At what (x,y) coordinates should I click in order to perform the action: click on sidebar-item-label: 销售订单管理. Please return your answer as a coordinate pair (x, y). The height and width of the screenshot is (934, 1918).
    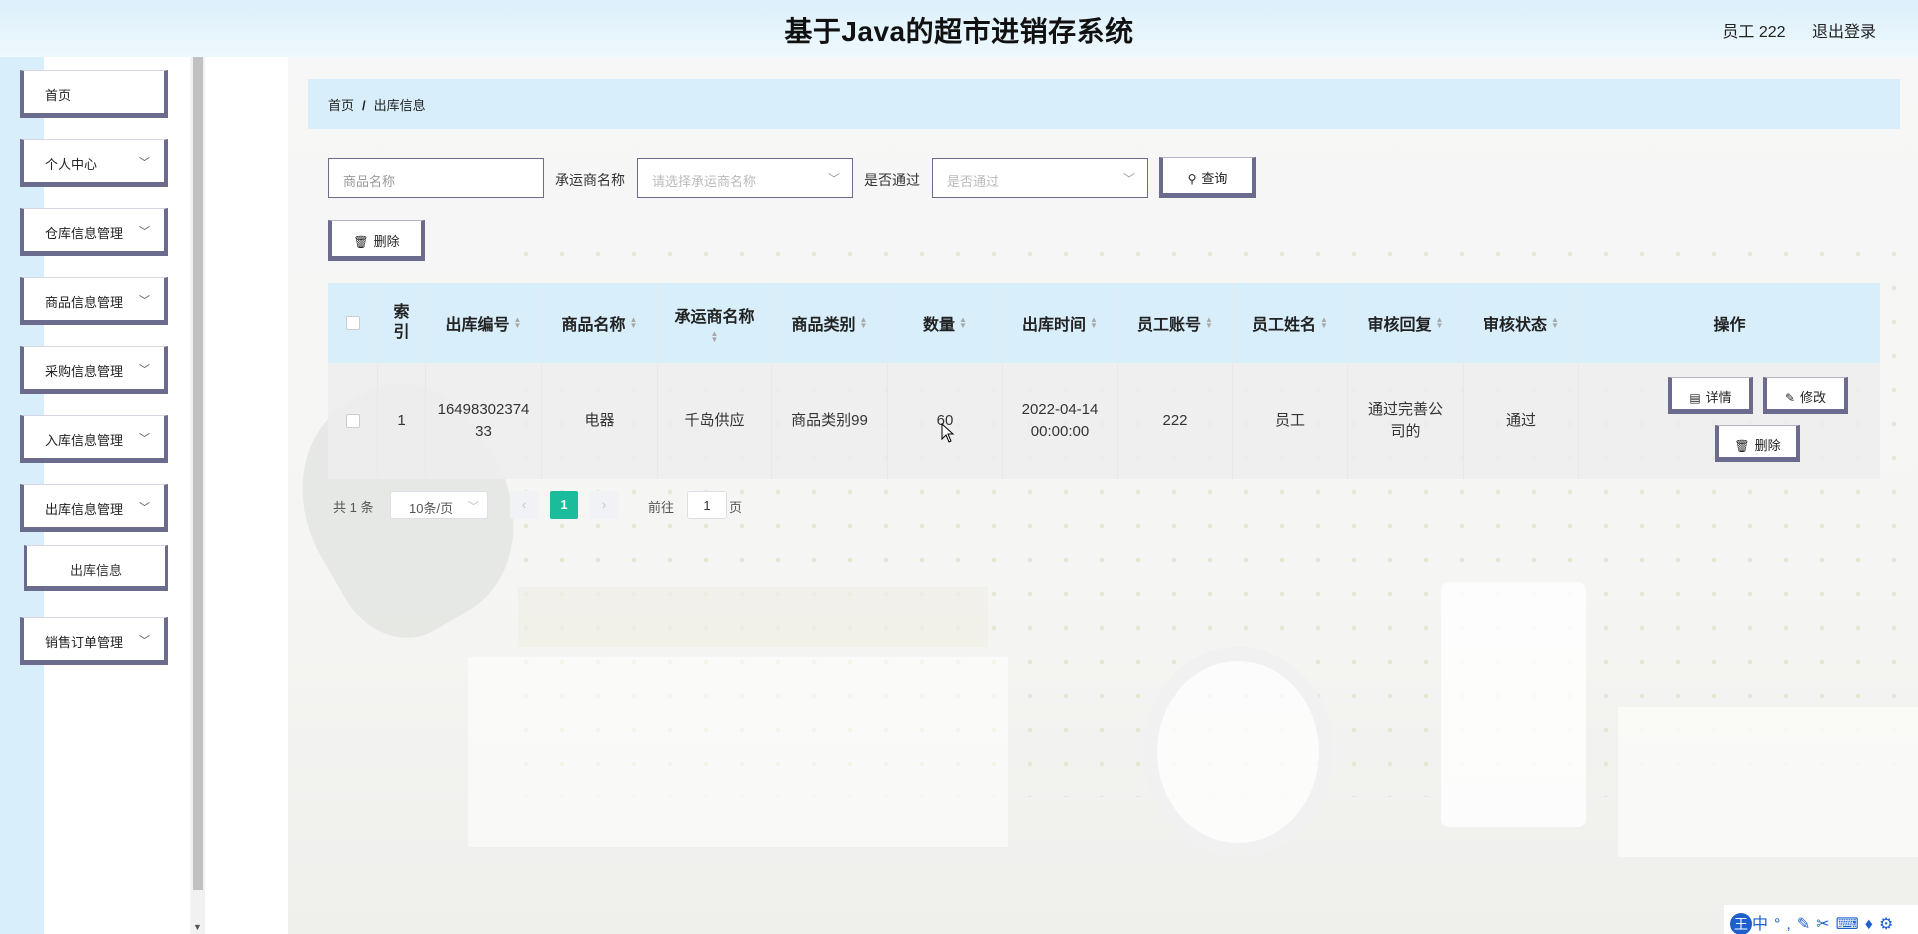
    Looking at the image, I should click on (84, 642).